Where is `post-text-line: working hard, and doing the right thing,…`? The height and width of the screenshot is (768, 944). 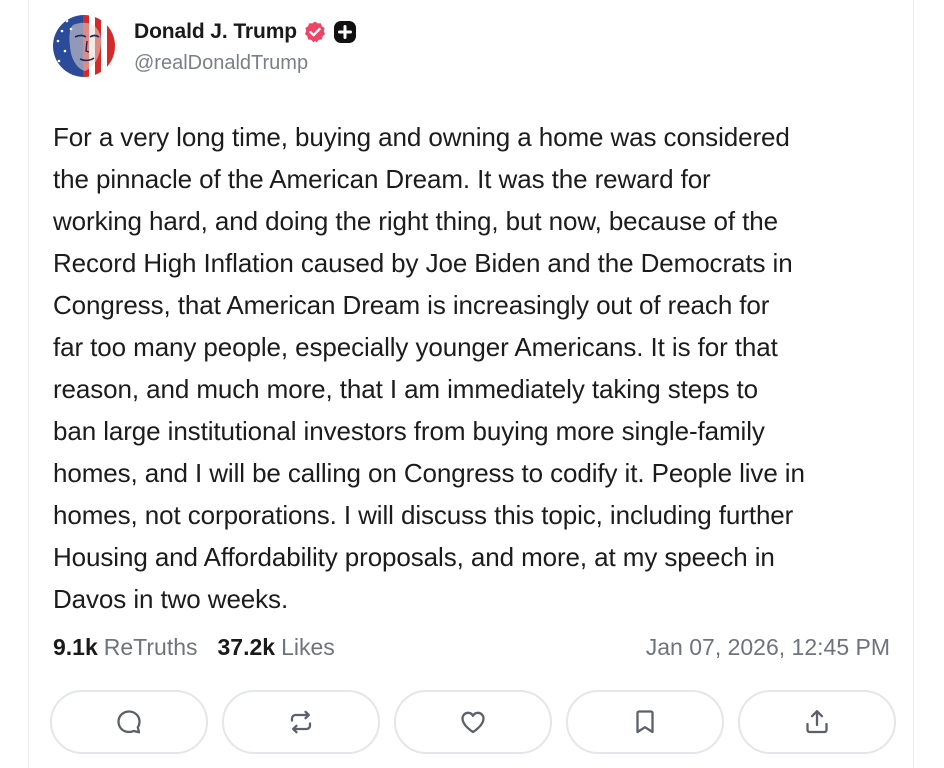 post-text-line: working hard, and doing the right thing,… is located at coordinates (415, 221).